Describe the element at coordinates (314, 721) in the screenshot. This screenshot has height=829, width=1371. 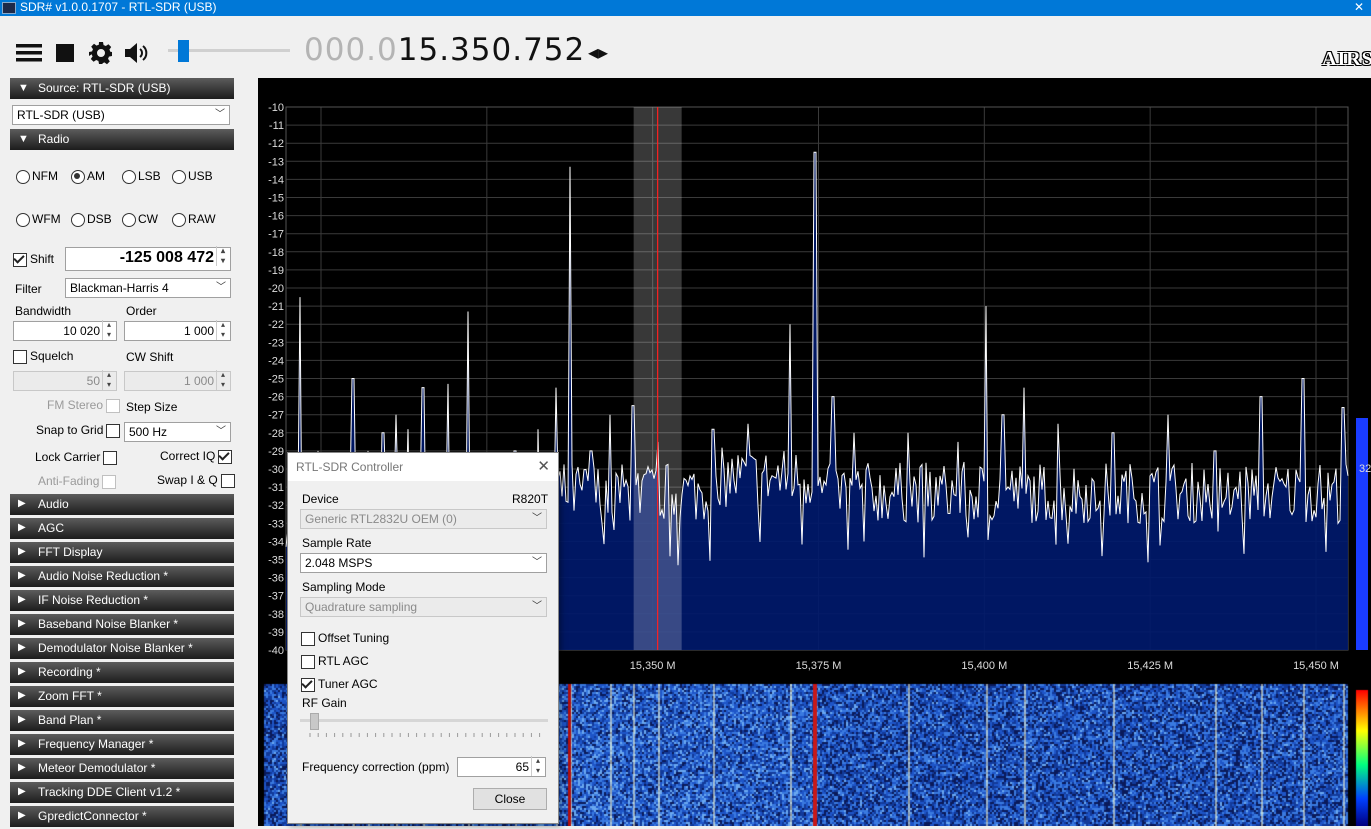
I see `rf-gain-slider-thumb` at that location.